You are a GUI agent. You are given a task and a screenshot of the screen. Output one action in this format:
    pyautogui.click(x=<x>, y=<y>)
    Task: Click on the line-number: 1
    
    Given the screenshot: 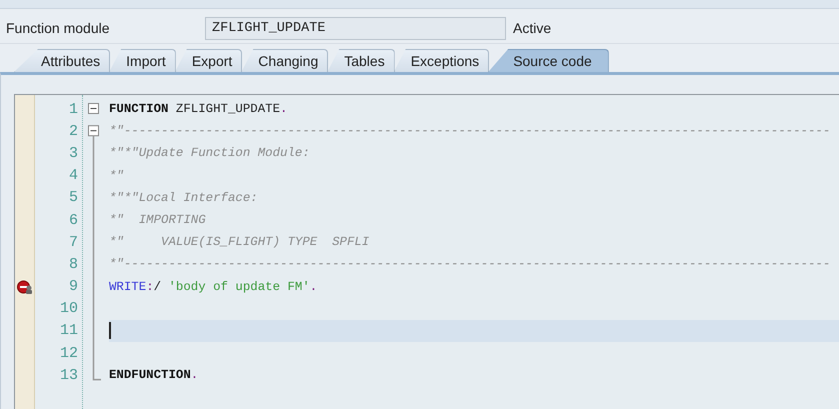 What is the action you would take?
    pyautogui.click(x=73, y=110)
    